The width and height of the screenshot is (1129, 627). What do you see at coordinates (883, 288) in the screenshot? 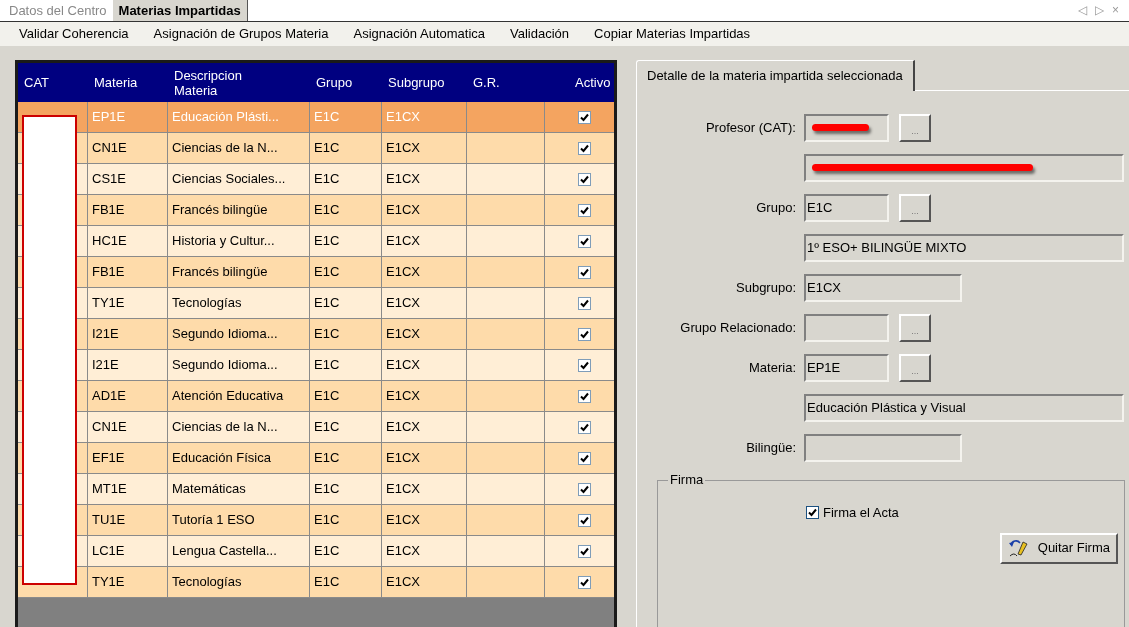
I see `text-field: E1CX` at bounding box center [883, 288].